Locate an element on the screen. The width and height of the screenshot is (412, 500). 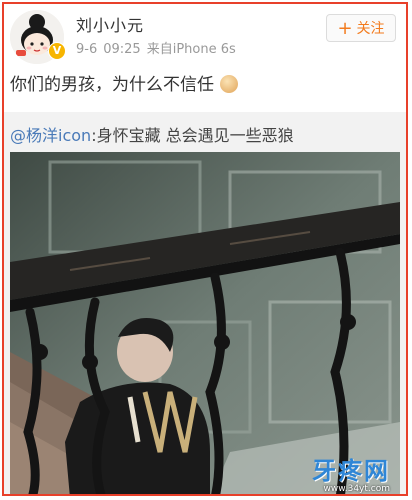
follow-label: 关注 is located at coordinates (370, 29).